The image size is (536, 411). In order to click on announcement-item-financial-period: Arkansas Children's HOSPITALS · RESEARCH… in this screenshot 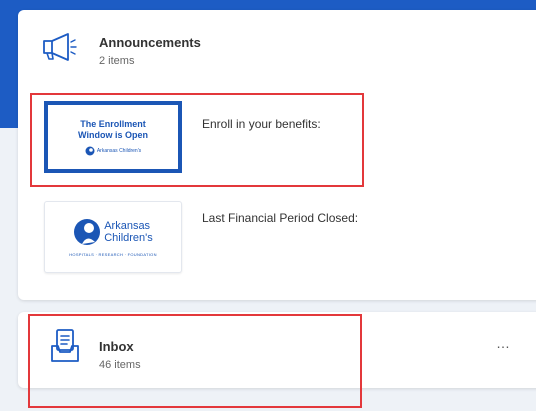, I will do `click(197, 236)`.